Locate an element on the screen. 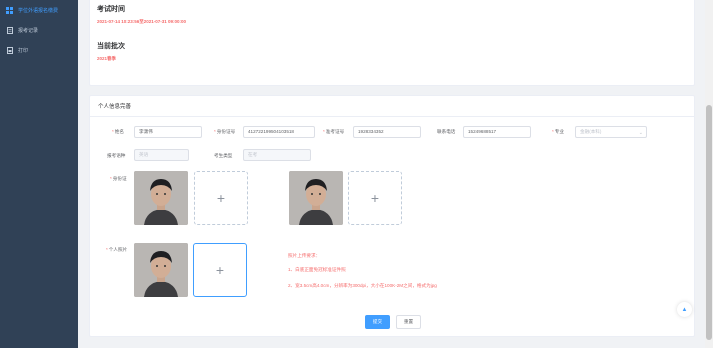 The height and width of the screenshot is (348, 713). sidebar-item-print: 打印 is located at coordinates (39, 50).